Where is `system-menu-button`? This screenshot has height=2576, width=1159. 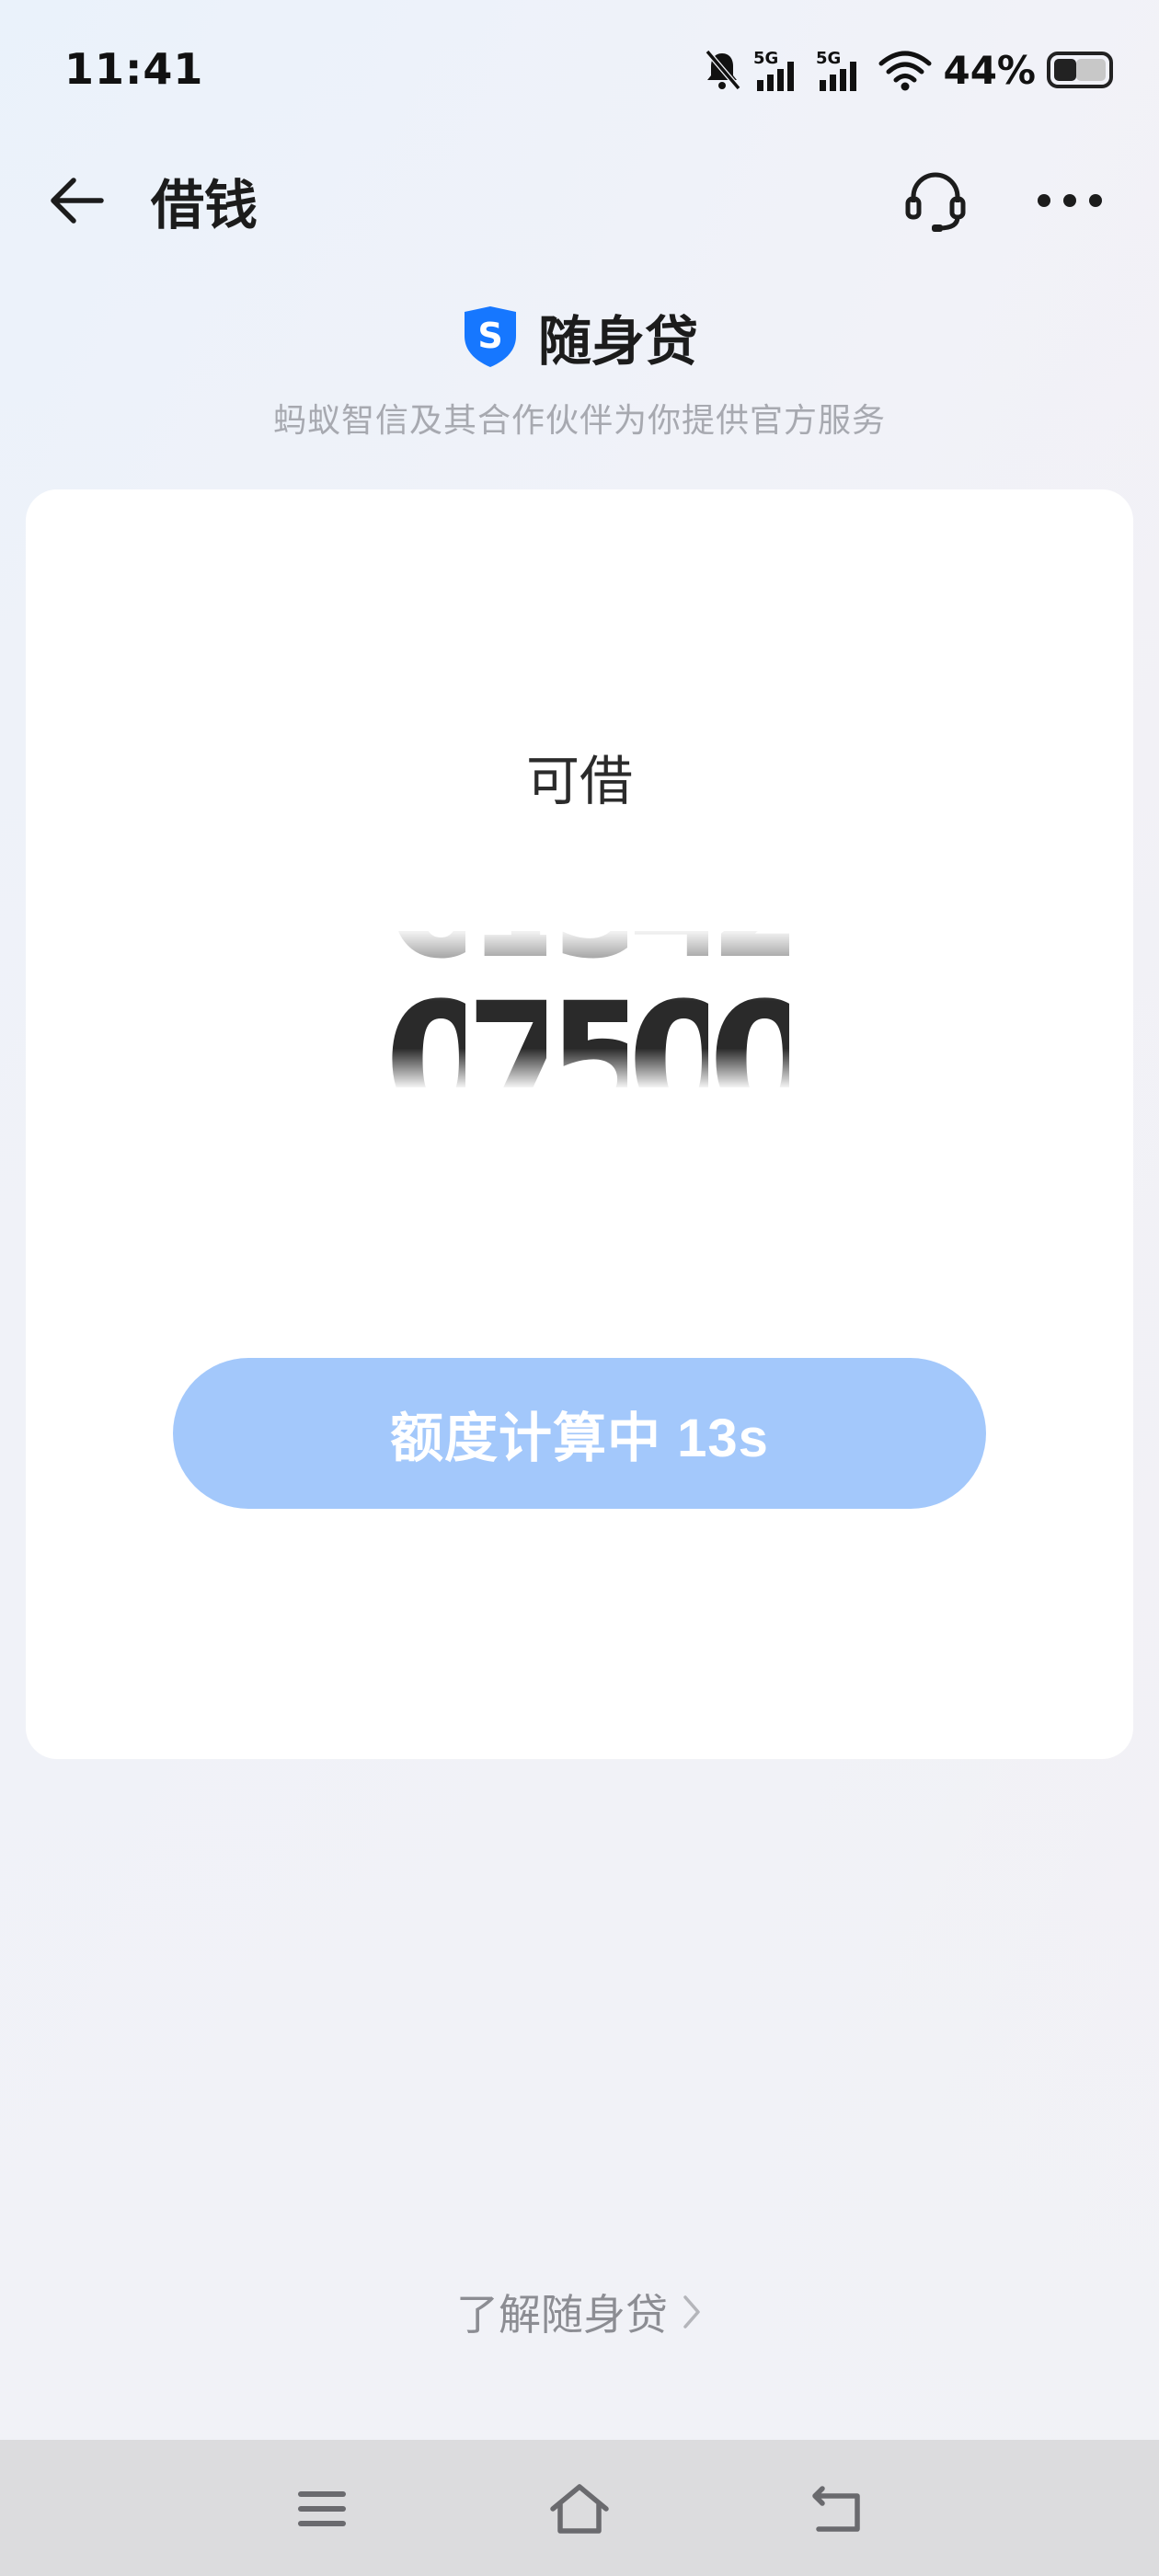
system-menu-button is located at coordinates (322, 2509).